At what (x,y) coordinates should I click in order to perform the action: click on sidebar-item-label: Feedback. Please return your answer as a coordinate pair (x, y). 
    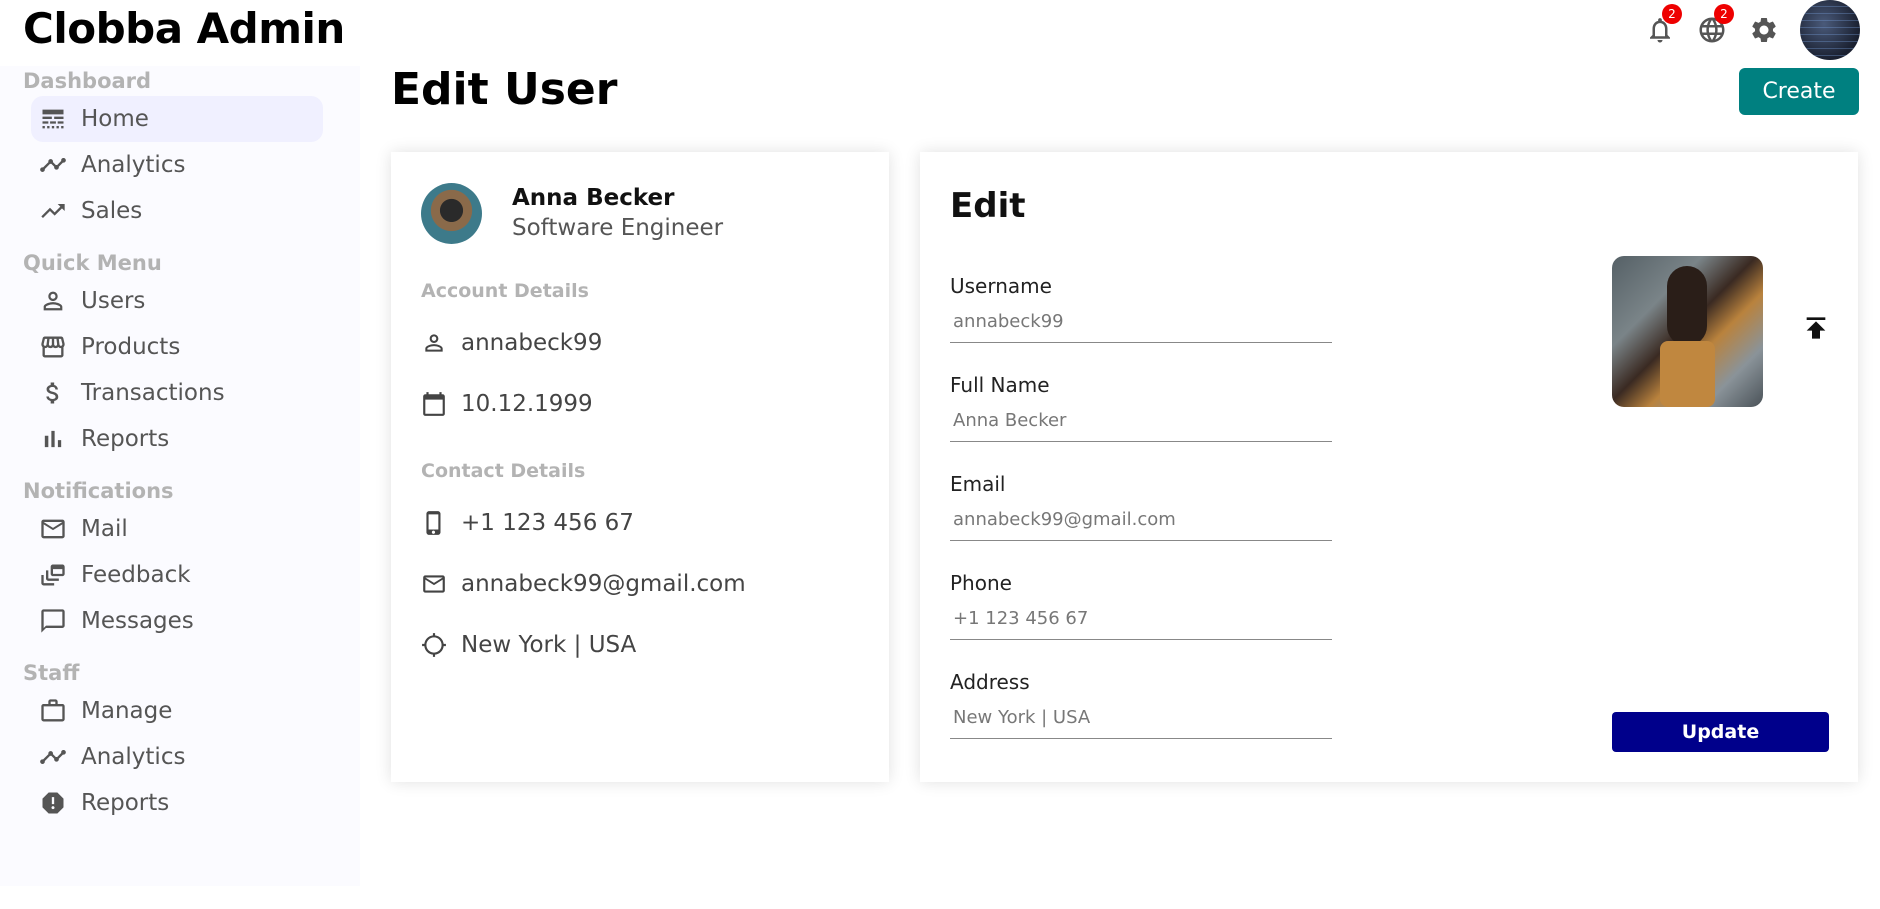
    Looking at the image, I should click on (136, 575).